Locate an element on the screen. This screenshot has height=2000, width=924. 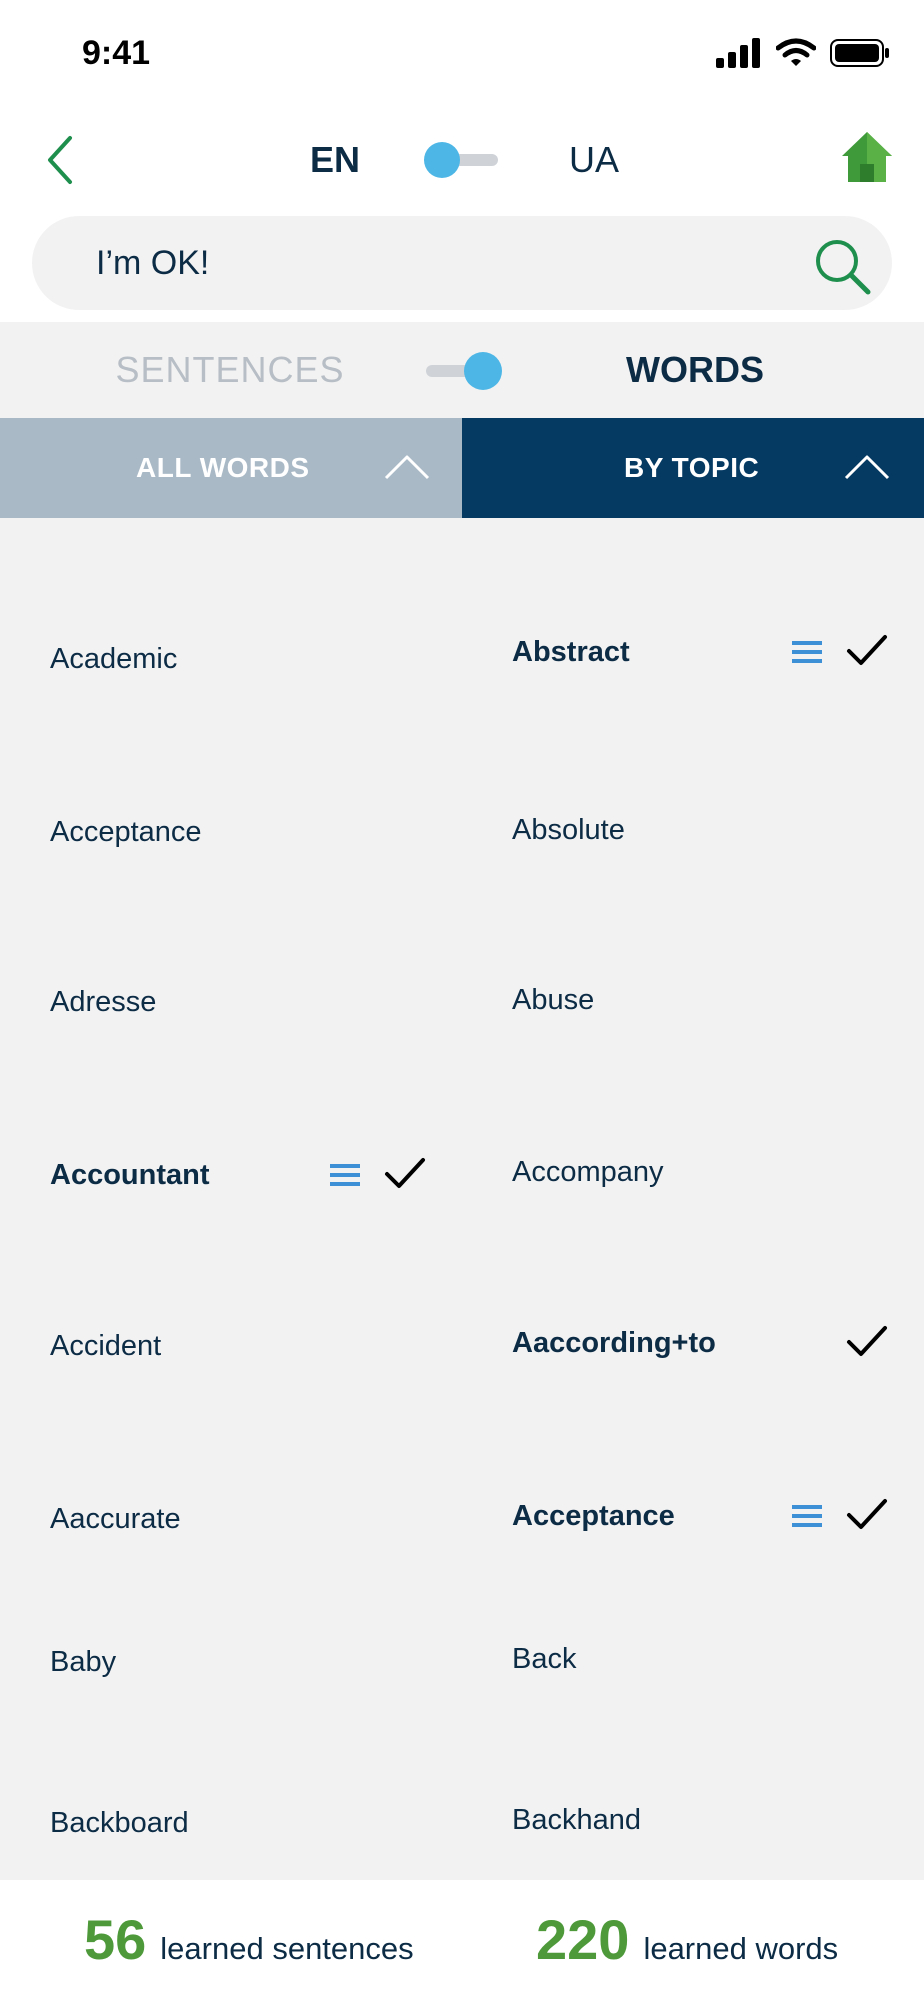
search-bar is located at coordinates (462, 263).